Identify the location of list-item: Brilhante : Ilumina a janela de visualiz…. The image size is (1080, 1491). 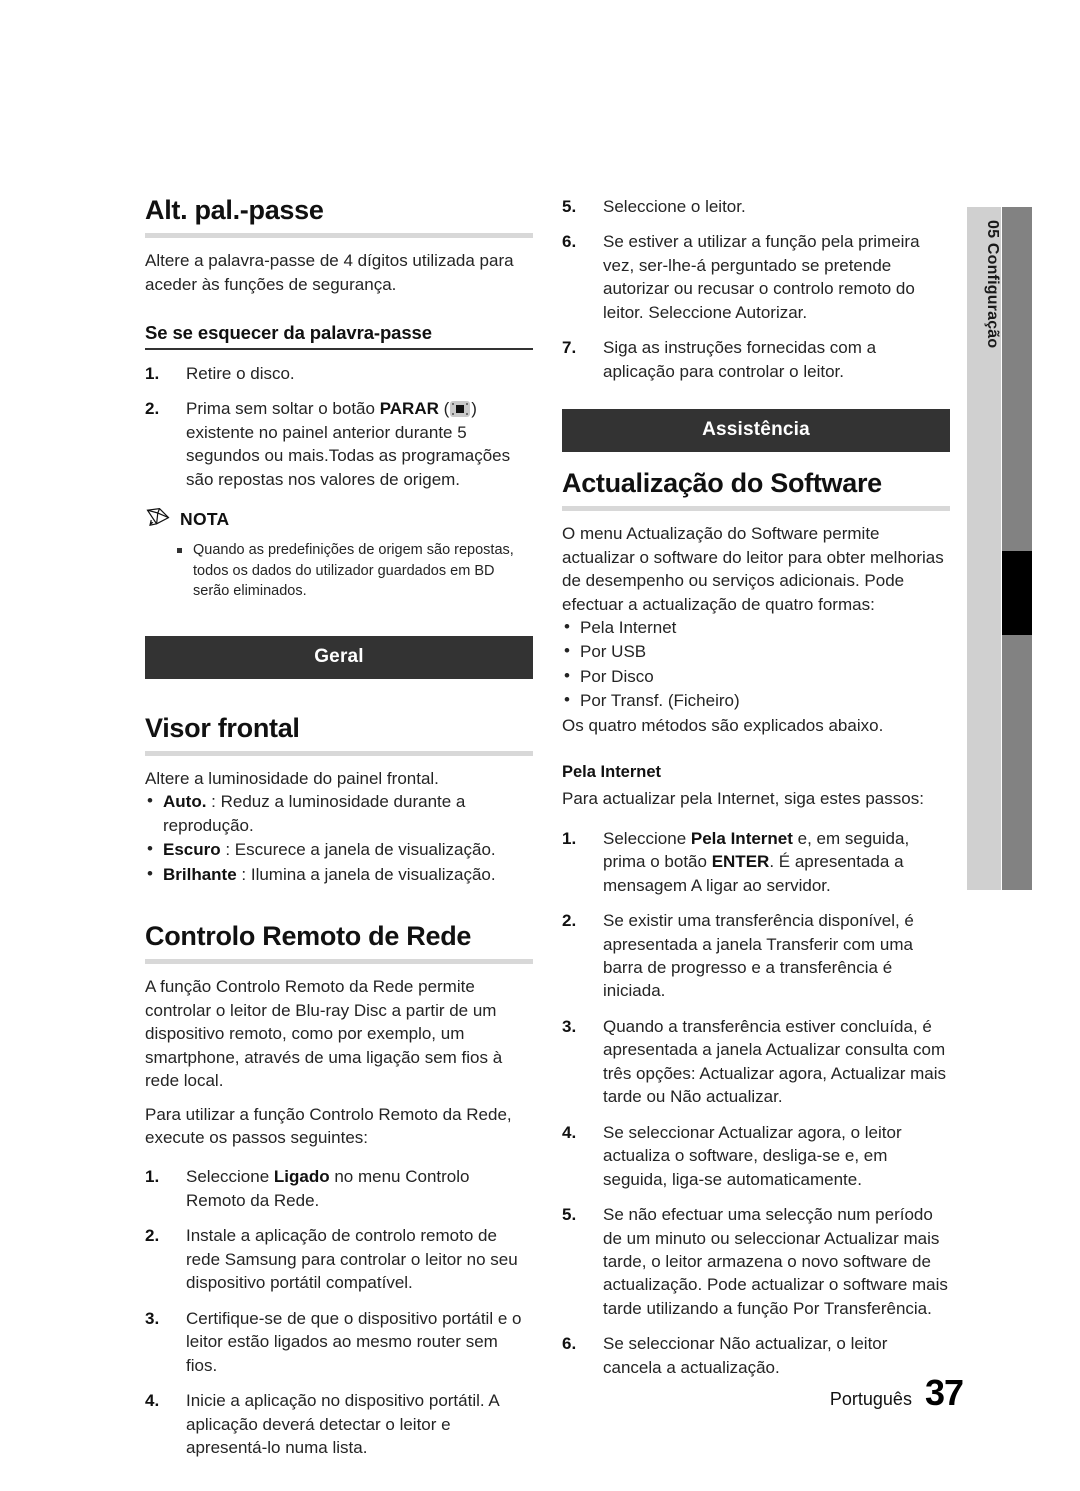
(339, 874).